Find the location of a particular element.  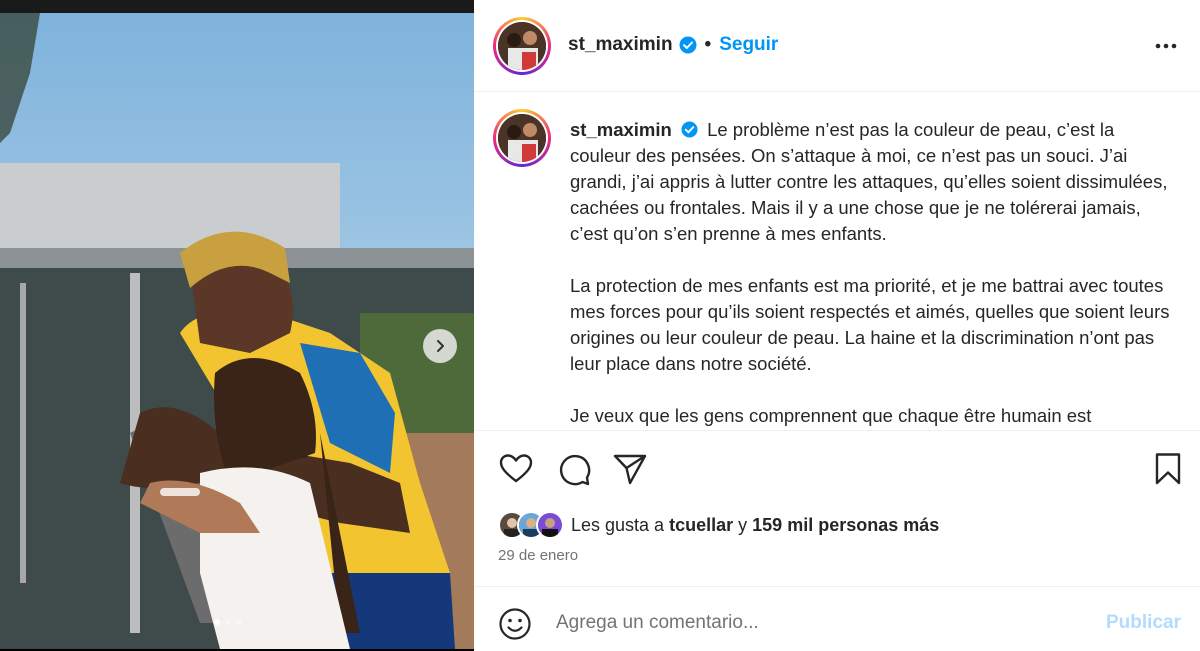

carousel-dot-active is located at coordinates (217, 622).